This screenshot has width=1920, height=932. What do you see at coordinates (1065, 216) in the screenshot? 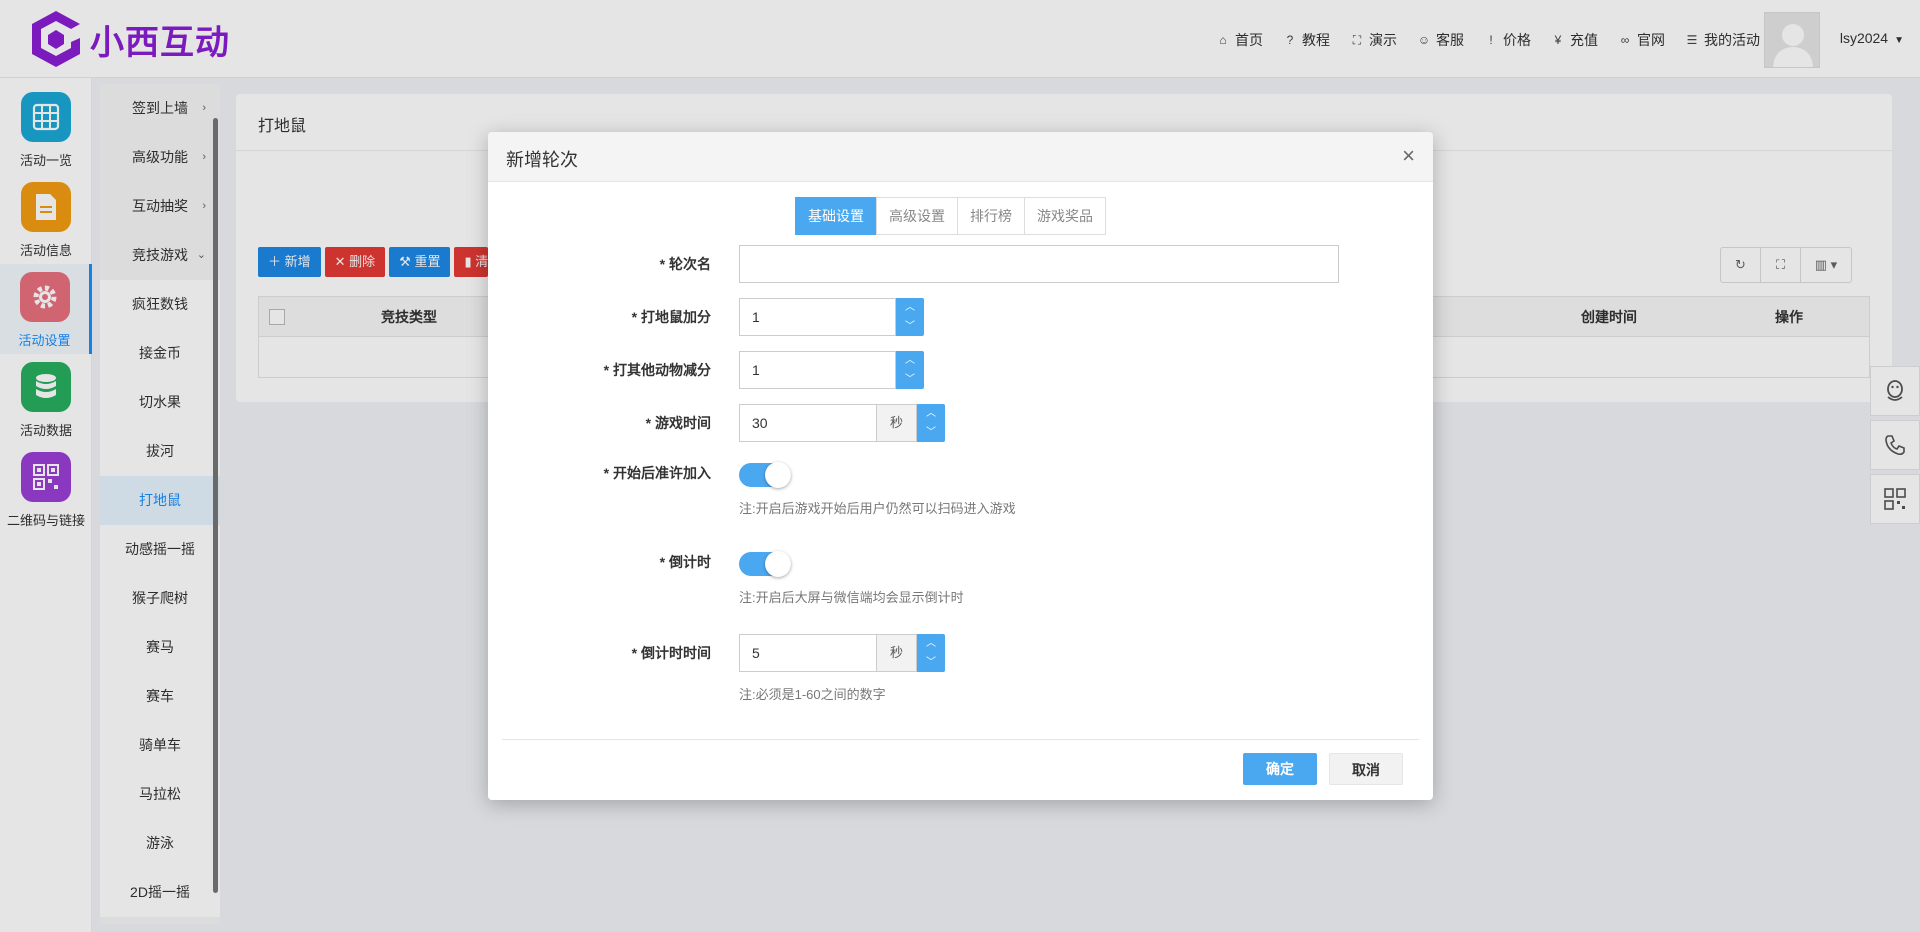
I see `tab-game-prizes: 游戏奖品` at bounding box center [1065, 216].